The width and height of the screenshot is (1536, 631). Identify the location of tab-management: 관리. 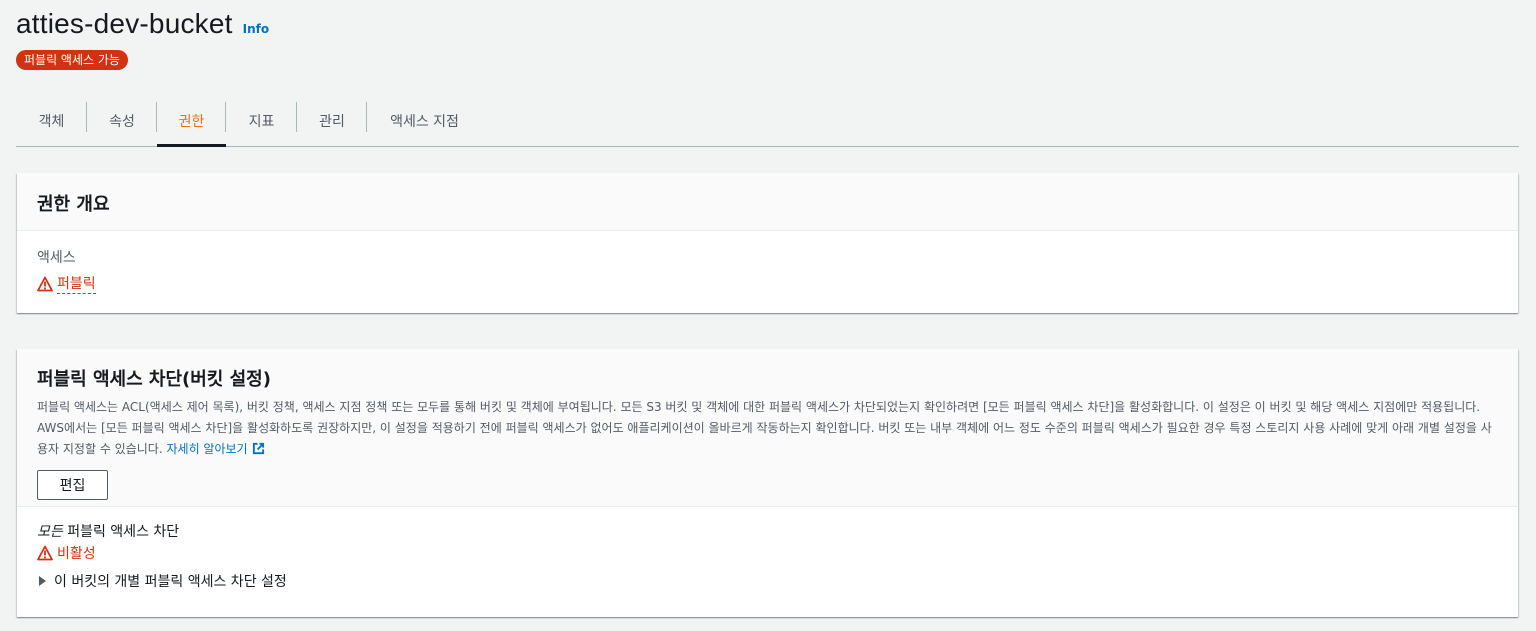
(332, 121).